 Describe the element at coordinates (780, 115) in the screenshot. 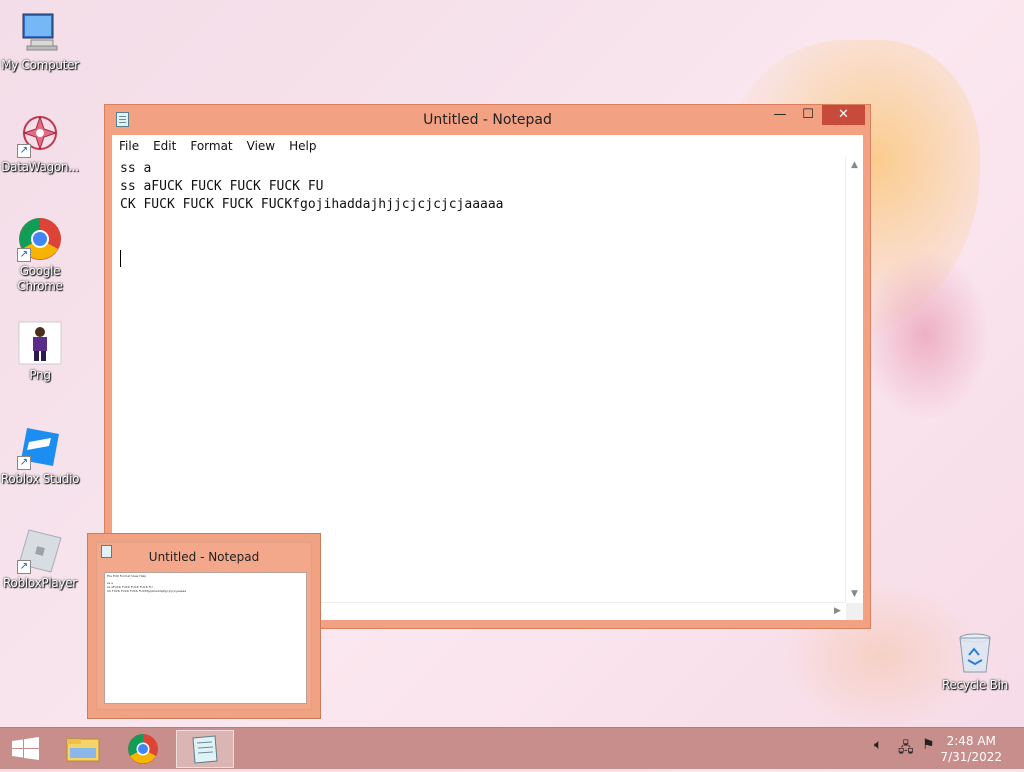

I see `minimize-button: —` at that location.